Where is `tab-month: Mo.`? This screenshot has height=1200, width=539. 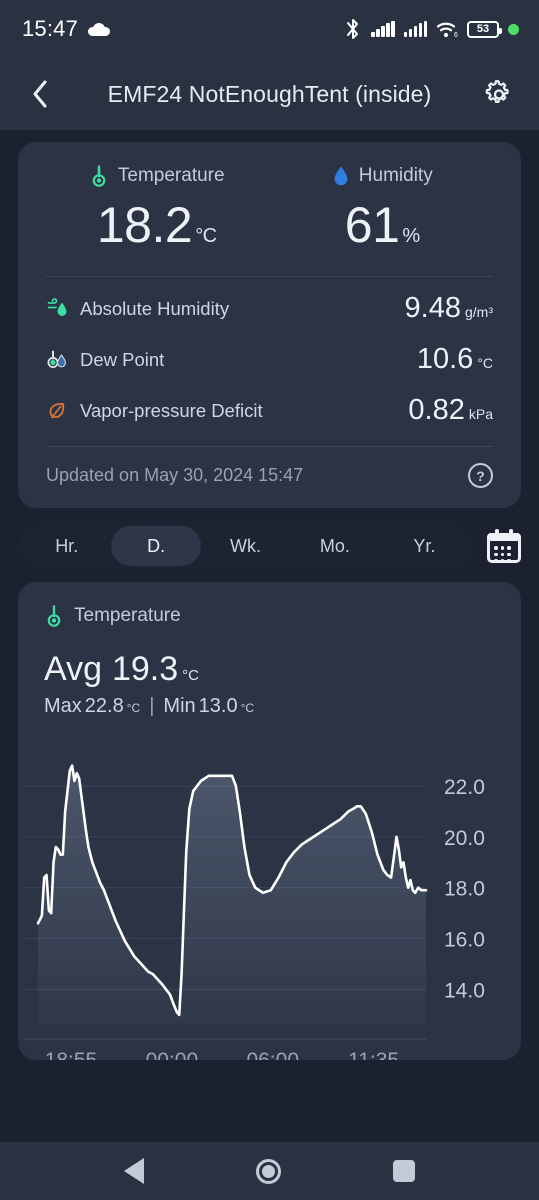 tab-month: Mo. is located at coordinates (334, 546).